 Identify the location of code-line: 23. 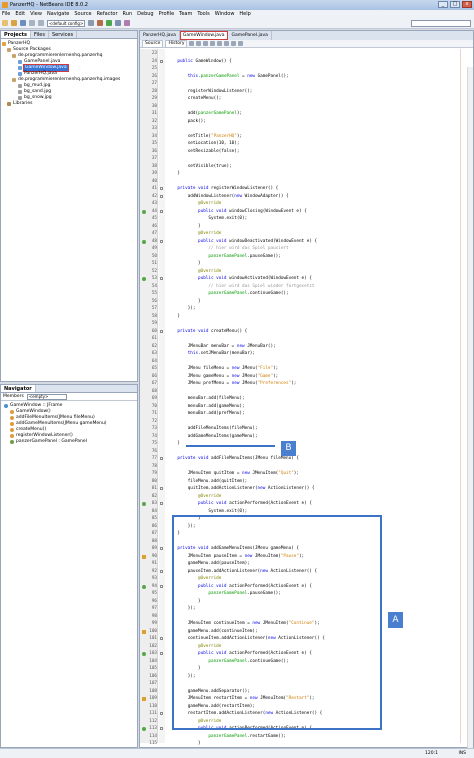
(306, 54).